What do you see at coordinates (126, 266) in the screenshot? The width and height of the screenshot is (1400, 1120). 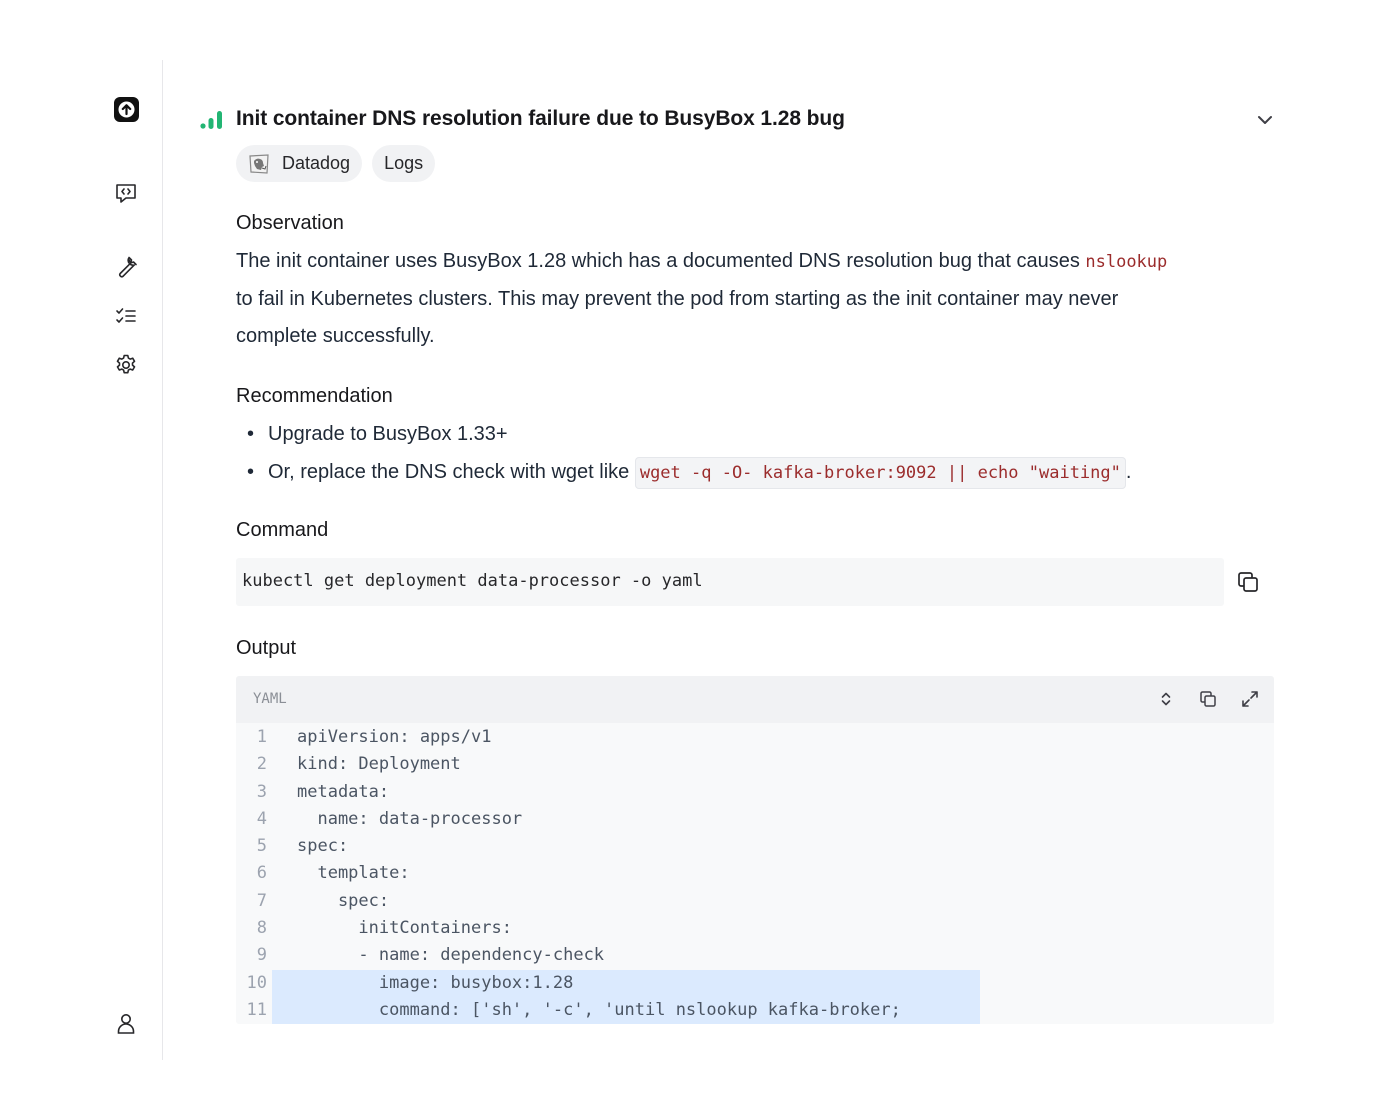 I see `wrench-icon` at bounding box center [126, 266].